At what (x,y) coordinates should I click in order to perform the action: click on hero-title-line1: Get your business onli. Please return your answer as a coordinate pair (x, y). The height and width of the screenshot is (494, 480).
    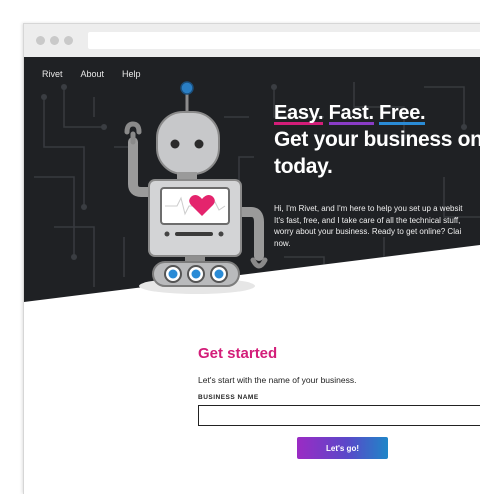
    Looking at the image, I should click on (377, 139).